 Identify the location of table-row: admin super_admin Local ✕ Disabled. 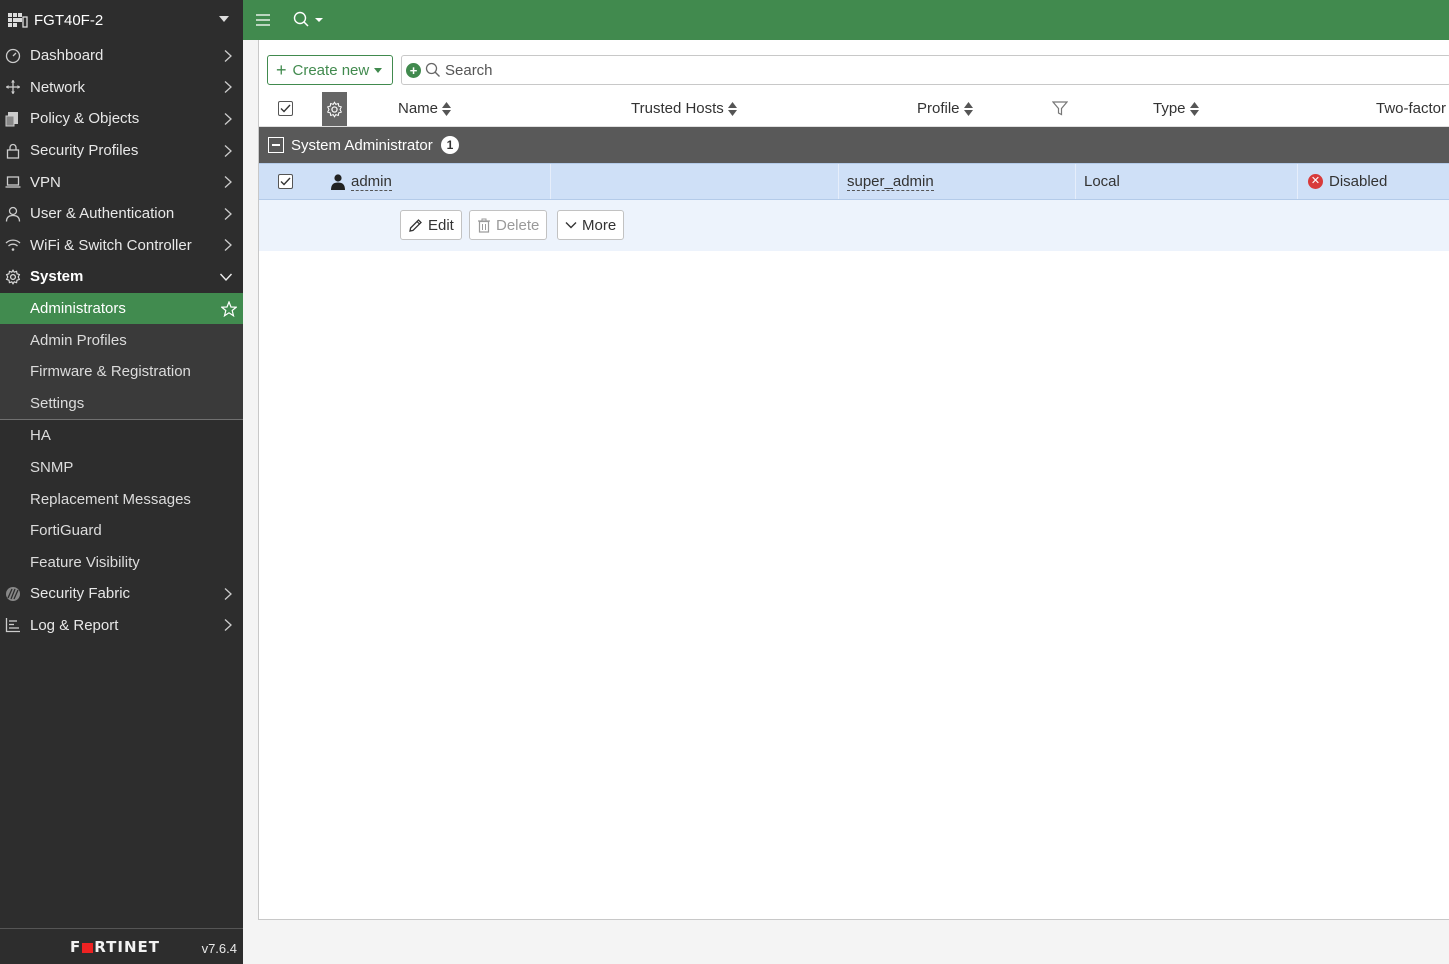
(854, 181).